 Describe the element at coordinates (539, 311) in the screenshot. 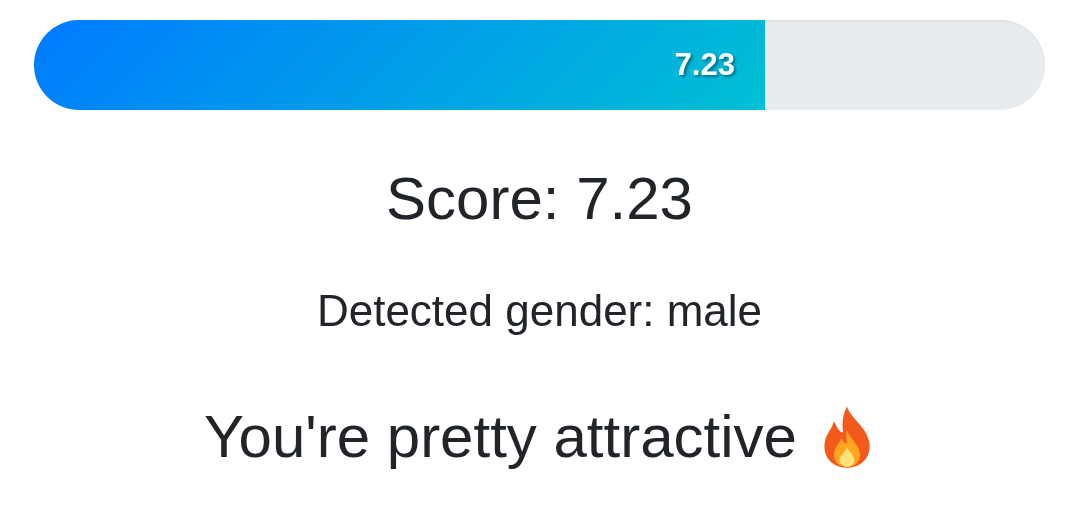

I see `gender-text: Detected gender: male` at that location.